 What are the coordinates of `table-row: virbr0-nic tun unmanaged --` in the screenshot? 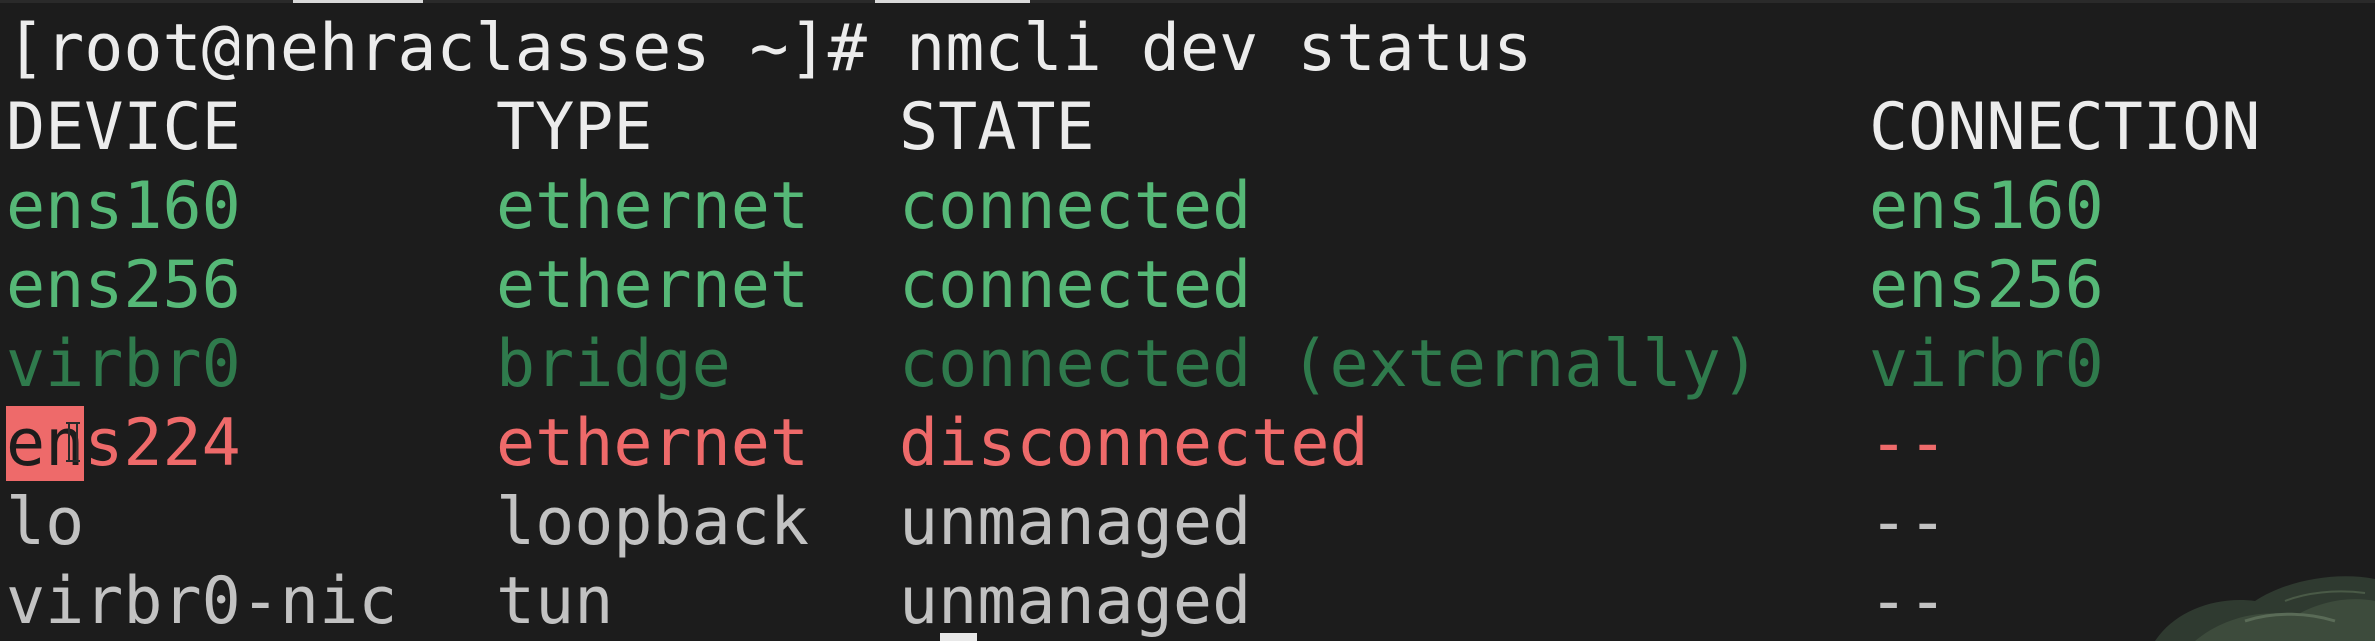 It's located at (976, 601).